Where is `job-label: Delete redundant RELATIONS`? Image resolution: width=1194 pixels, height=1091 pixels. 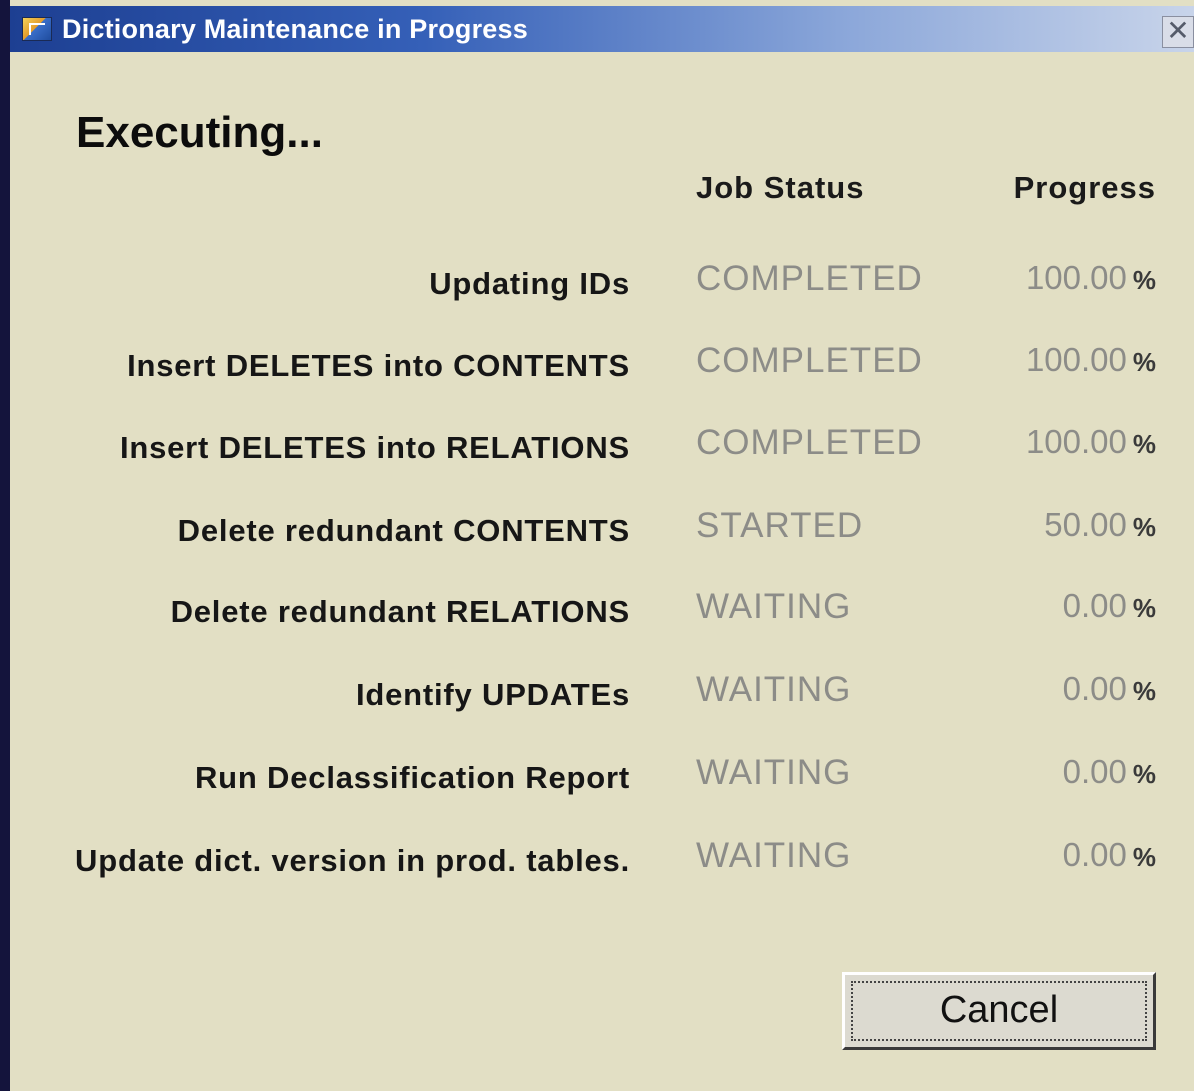 job-label: Delete redundant RELATIONS is located at coordinates (400, 611).